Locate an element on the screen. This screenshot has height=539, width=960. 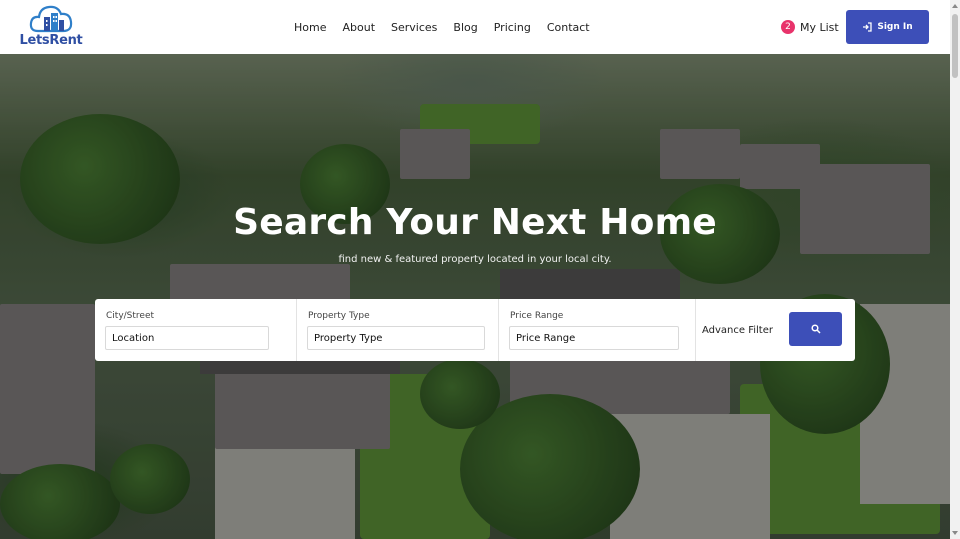
nav-home: Home is located at coordinates (310, 27).